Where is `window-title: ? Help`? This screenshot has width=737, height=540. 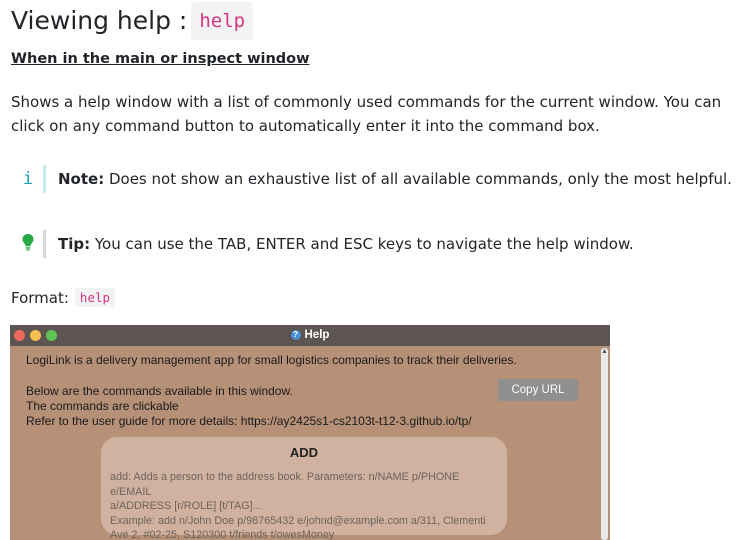 window-title: ? Help is located at coordinates (310, 335).